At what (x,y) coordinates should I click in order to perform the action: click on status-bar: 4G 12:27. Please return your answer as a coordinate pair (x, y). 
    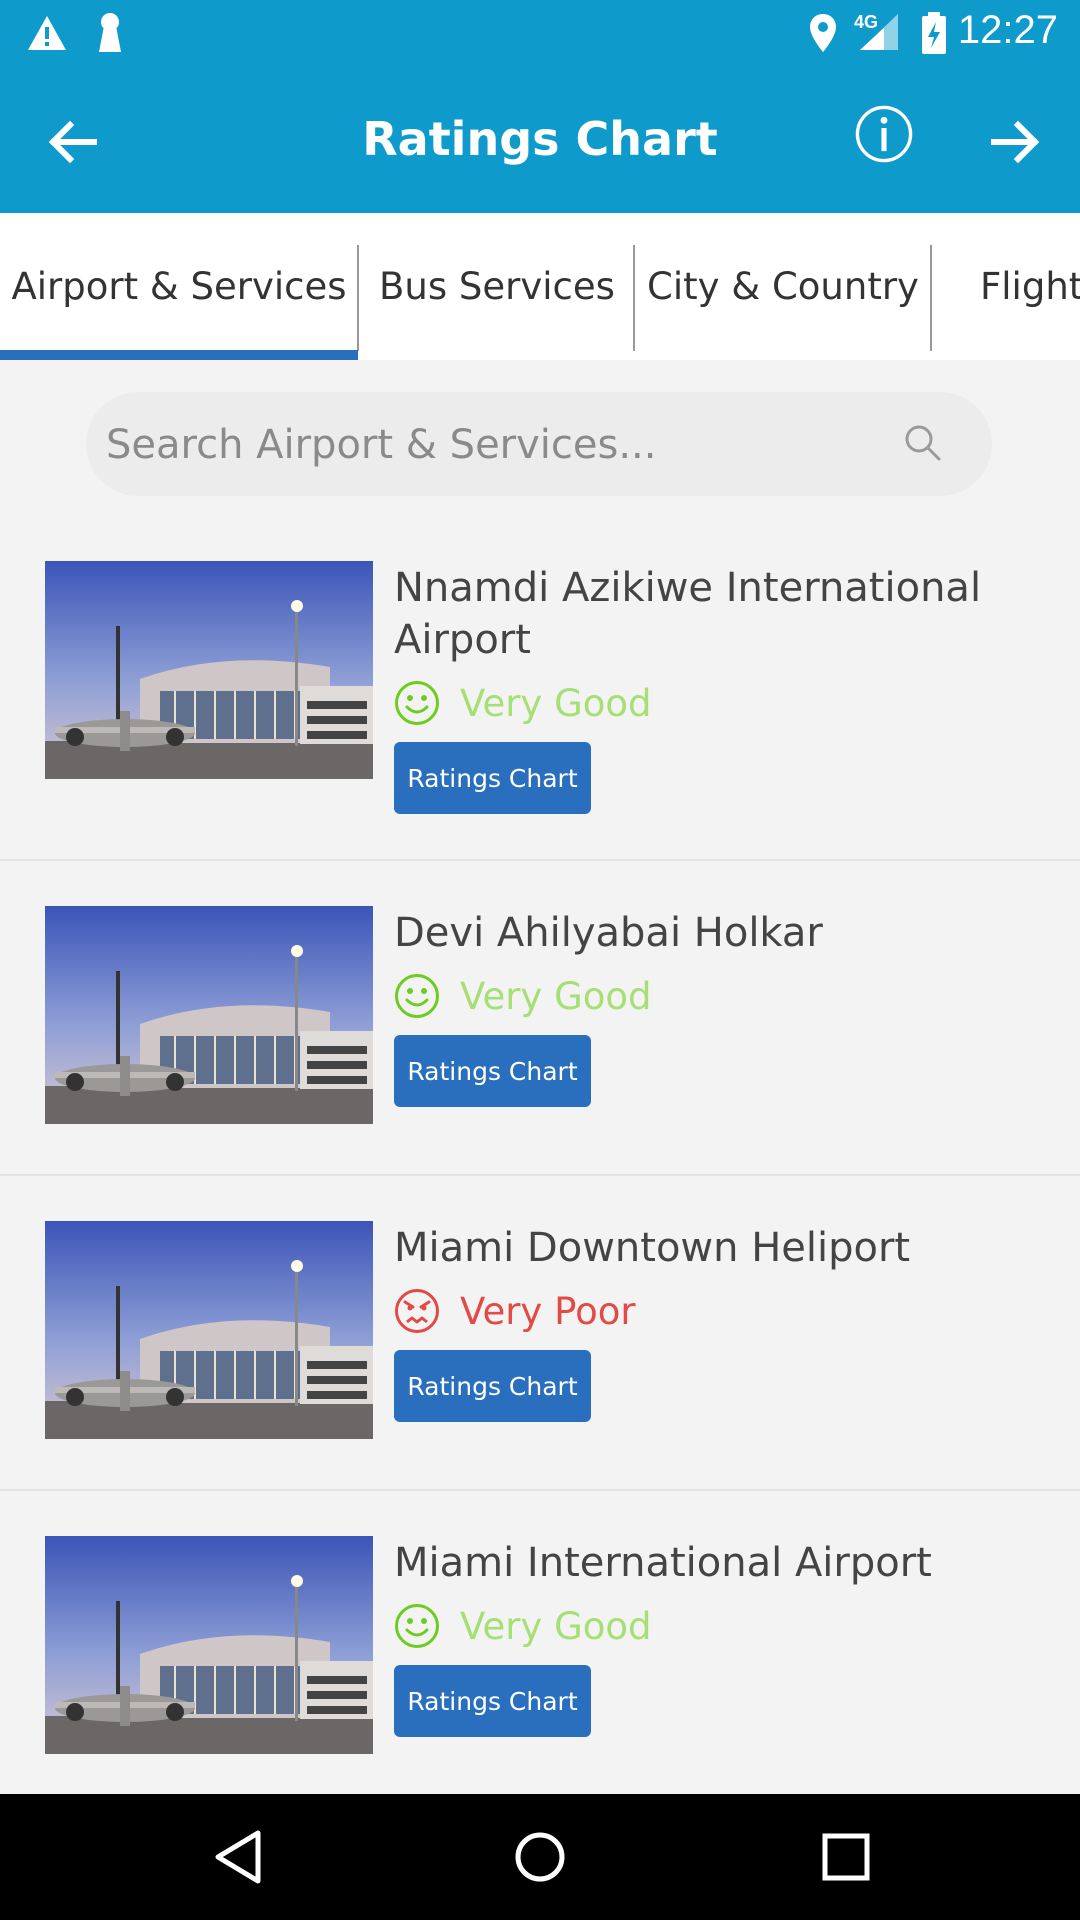
    Looking at the image, I should click on (540, 34).